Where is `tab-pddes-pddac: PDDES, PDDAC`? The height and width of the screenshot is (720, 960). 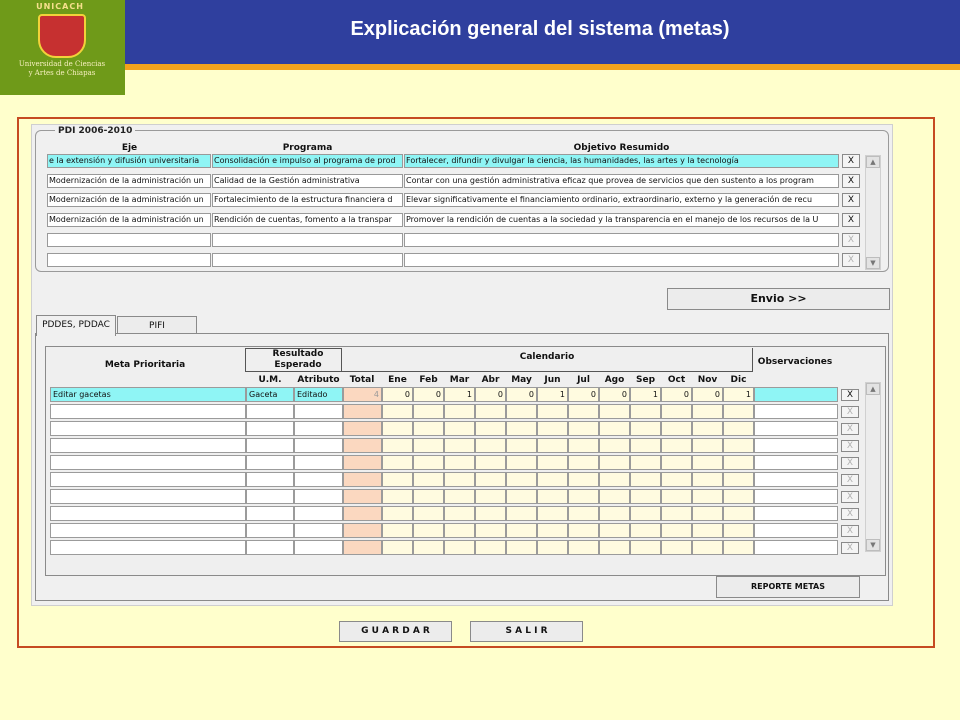 tab-pddes-pddac: PDDES, PDDAC is located at coordinates (76, 325).